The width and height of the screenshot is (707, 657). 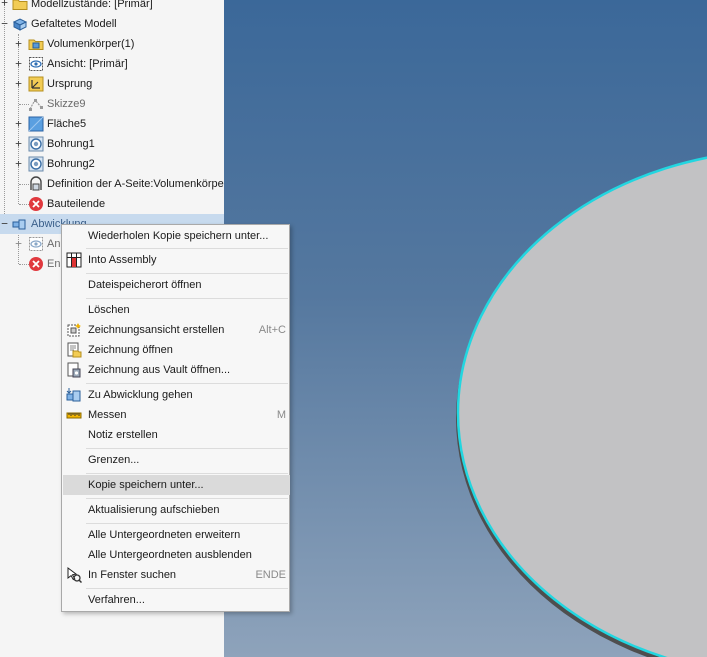 What do you see at coordinates (176, 435) in the screenshot?
I see `menu-item-create-note: Notiz erstellen` at bounding box center [176, 435].